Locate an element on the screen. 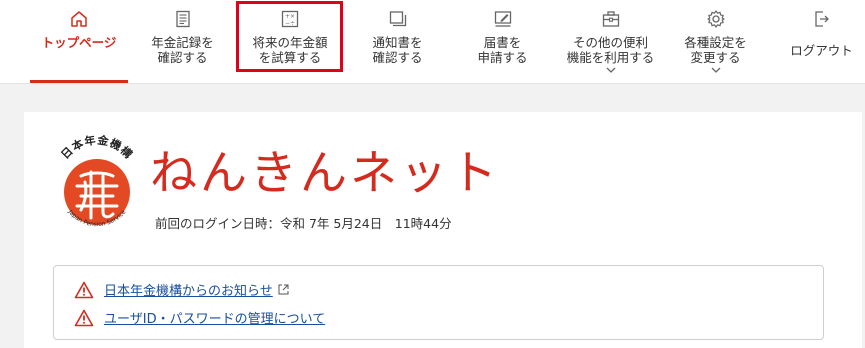  form-edit-icon is located at coordinates (502, 19).